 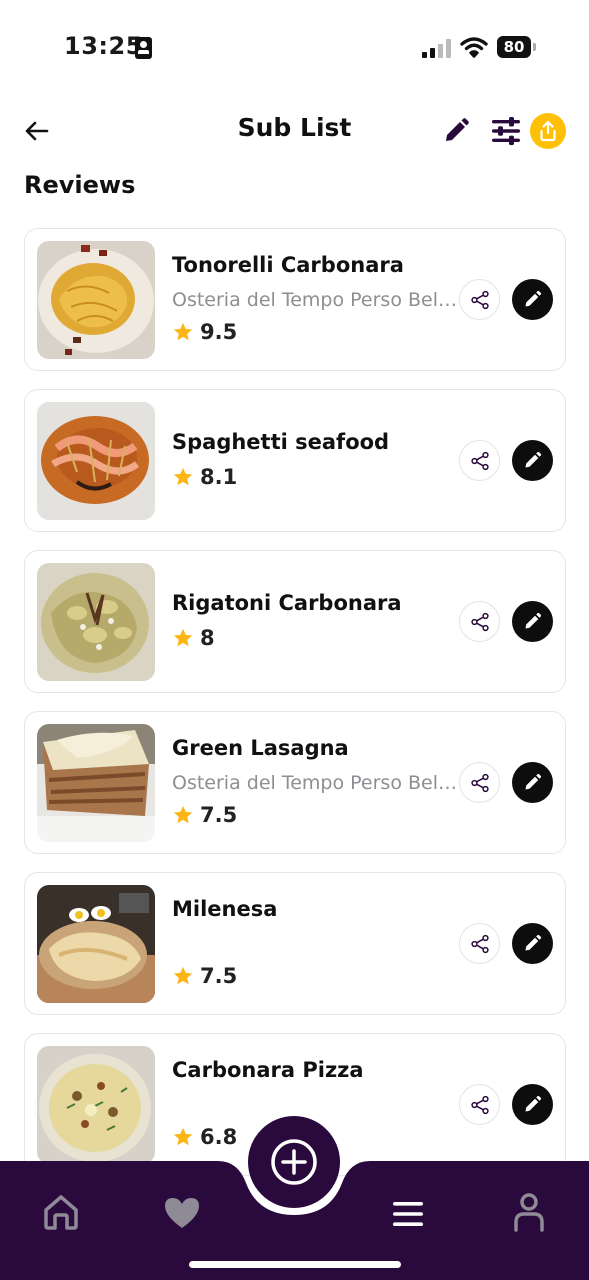 What do you see at coordinates (474, 47) in the screenshot?
I see `wifi-icon` at bounding box center [474, 47].